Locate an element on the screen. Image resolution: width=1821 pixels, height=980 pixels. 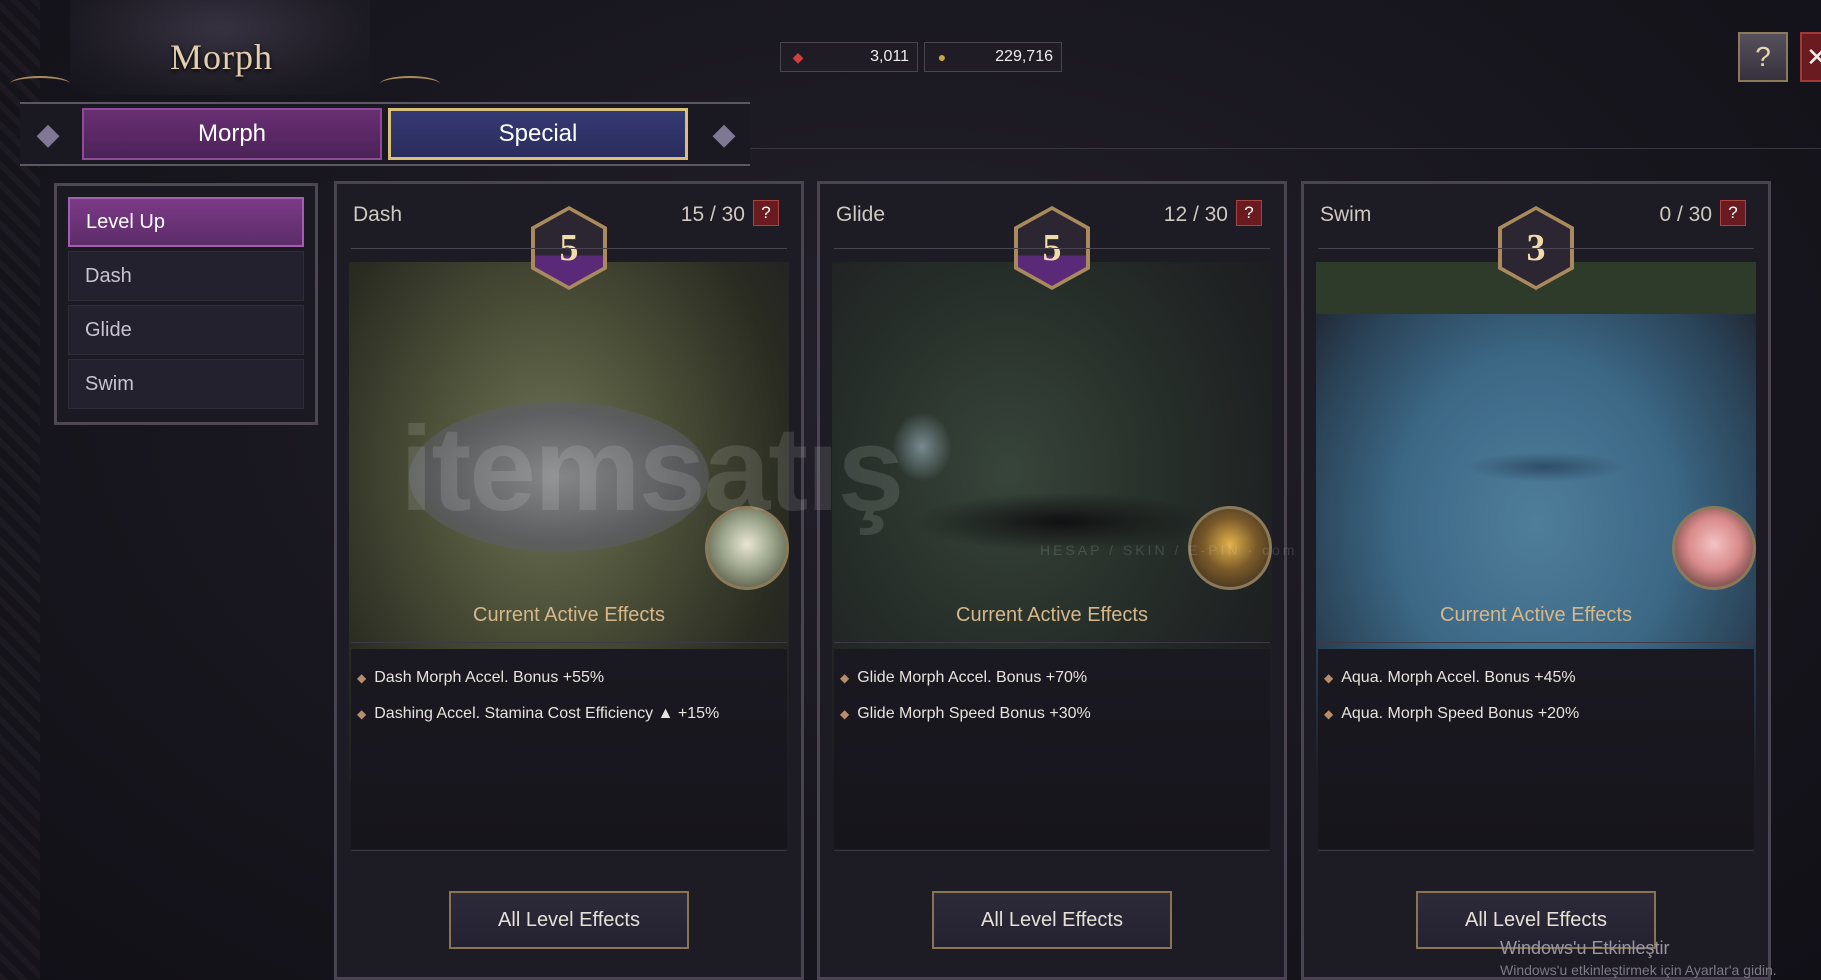
arrow-right-icon: ◆ is located at coordinates (724, 134).